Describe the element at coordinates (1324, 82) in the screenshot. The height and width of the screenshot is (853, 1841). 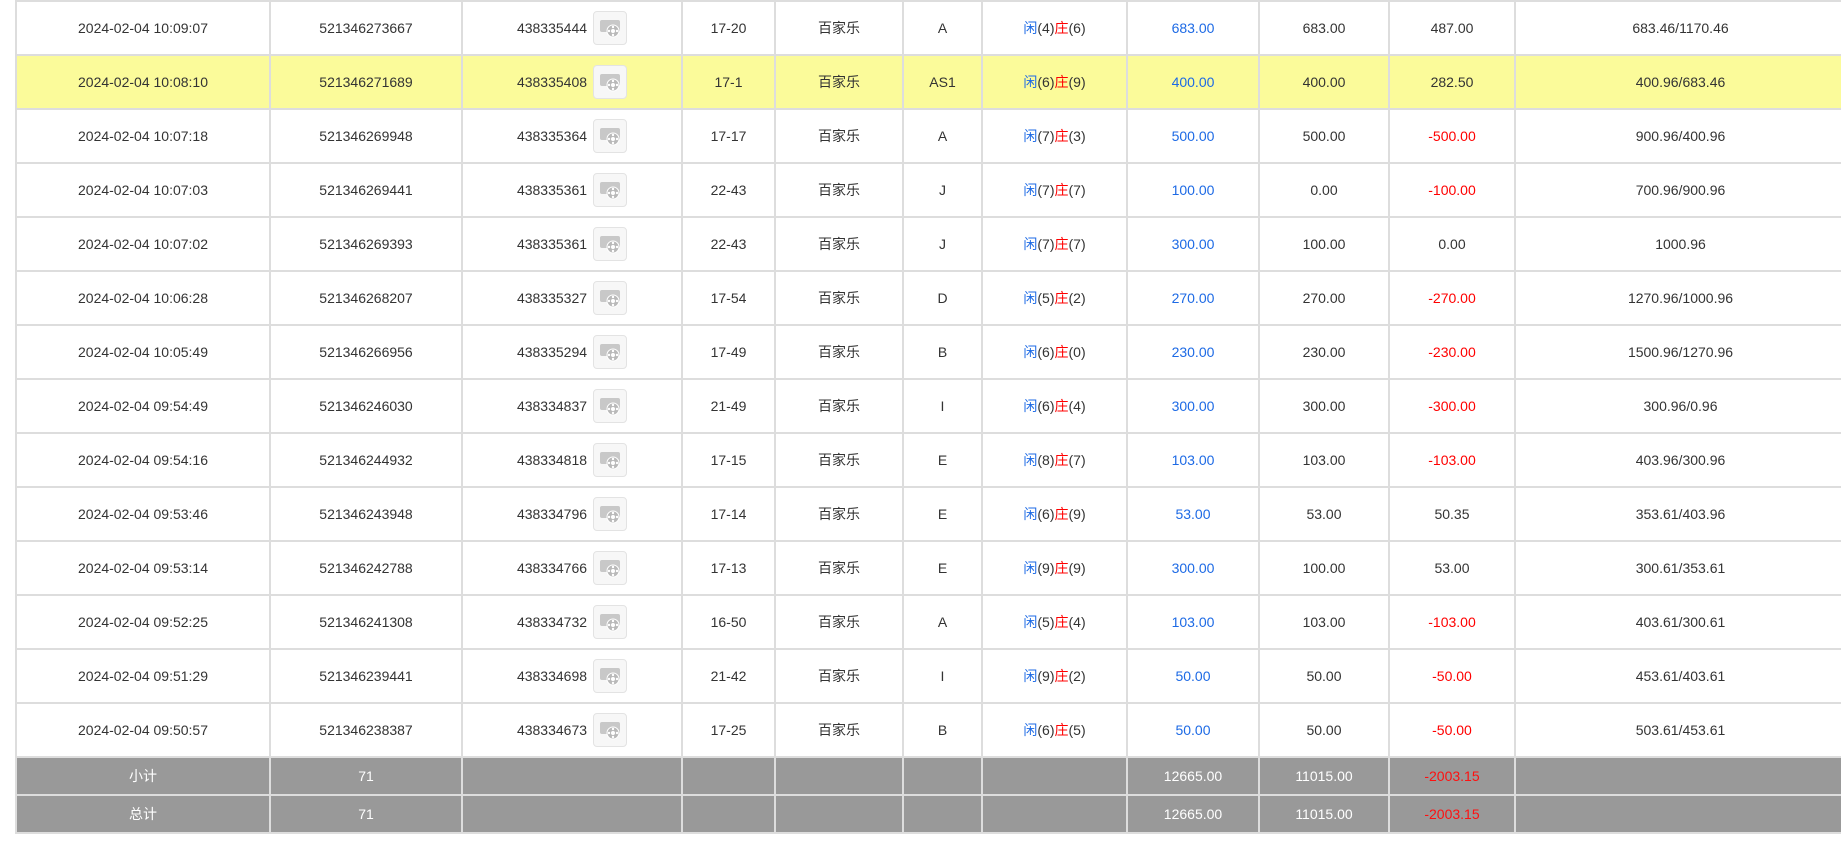
I see `valid-bet: 400.00` at that location.